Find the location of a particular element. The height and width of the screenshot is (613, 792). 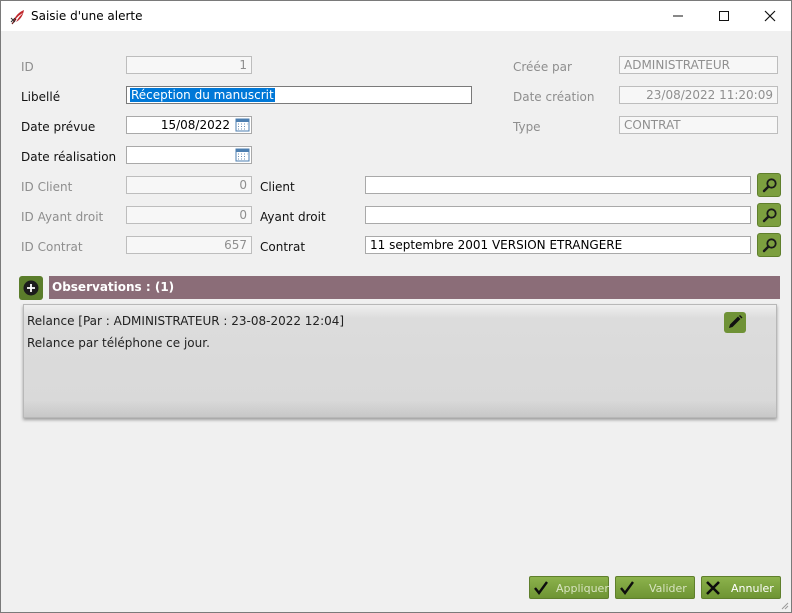

apply-button: Appliquer is located at coordinates (569, 587).